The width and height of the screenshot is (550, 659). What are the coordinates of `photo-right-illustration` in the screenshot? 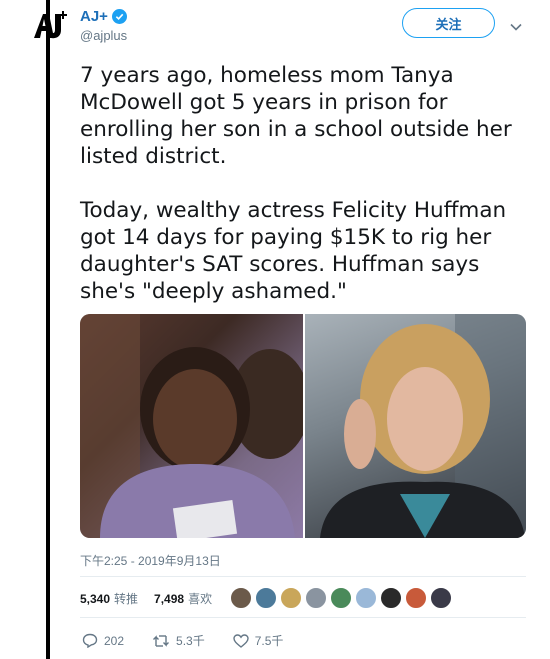 It's located at (423, 426).